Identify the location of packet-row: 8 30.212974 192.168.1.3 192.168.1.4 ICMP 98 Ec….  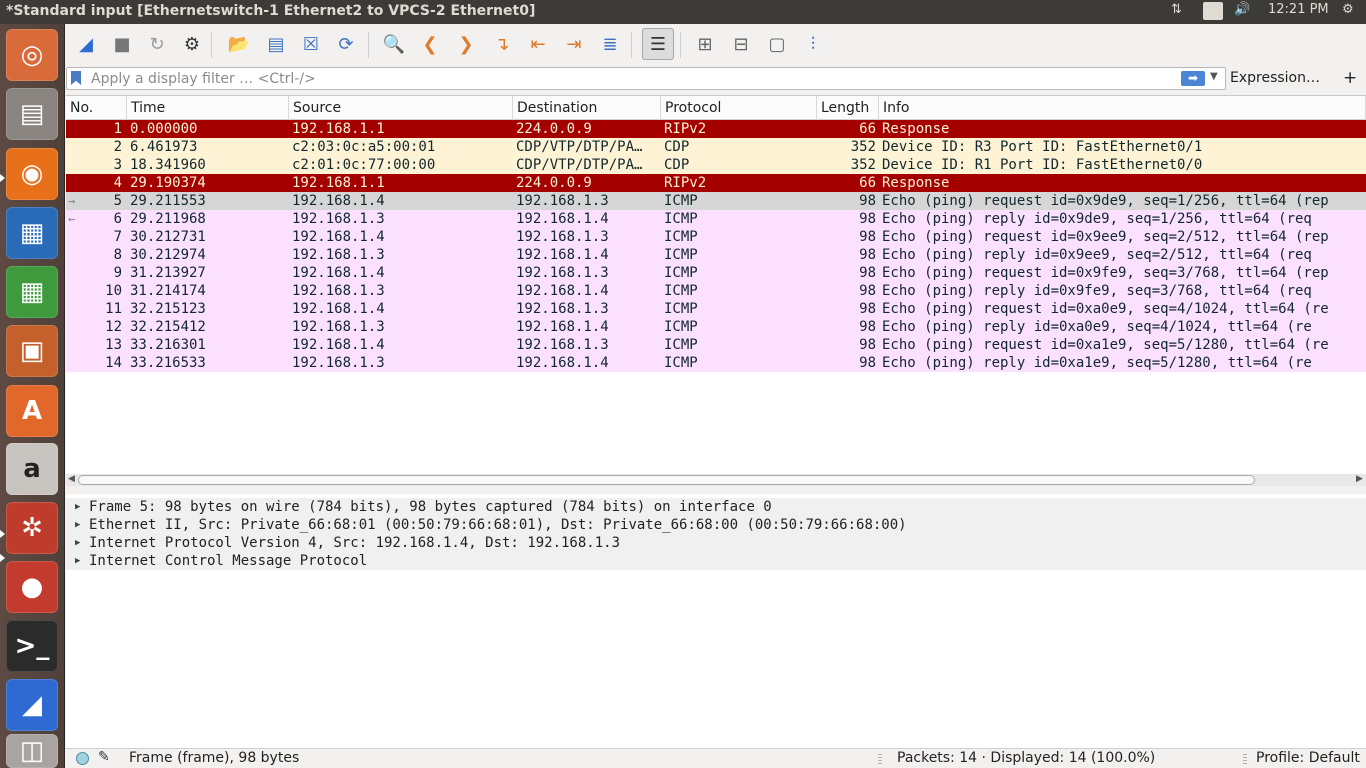
(716, 255).